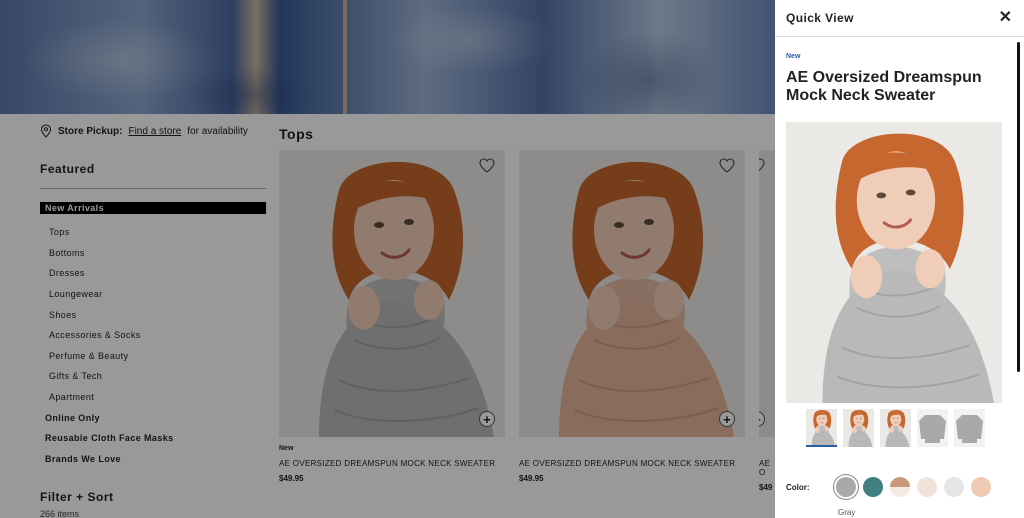 The width and height of the screenshot is (1024, 518). Describe the element at coordinates (798, 487) in the screenshot. I see `color-label: Color:` at that location.